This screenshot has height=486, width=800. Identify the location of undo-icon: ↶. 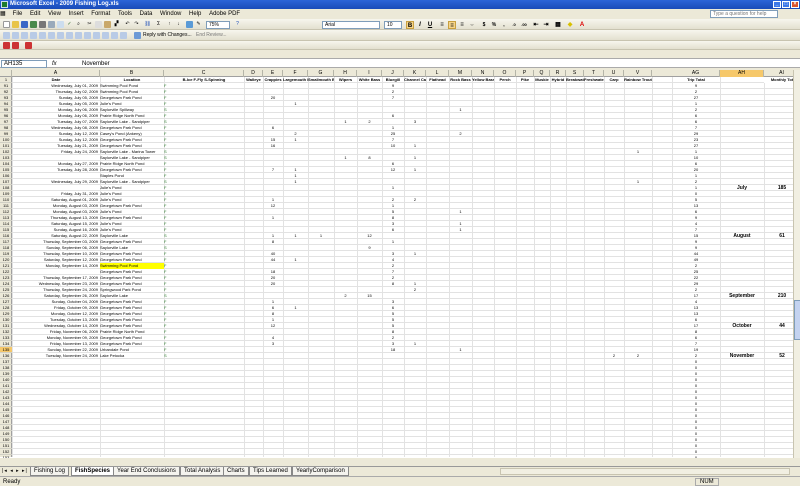
(127, 24).